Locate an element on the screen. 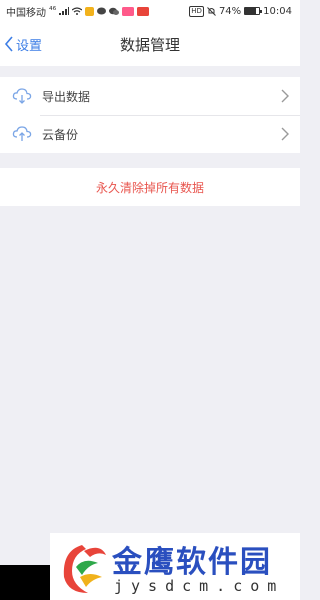  status-right: HD 74% 10:04 is located at coordinates (240, 11).